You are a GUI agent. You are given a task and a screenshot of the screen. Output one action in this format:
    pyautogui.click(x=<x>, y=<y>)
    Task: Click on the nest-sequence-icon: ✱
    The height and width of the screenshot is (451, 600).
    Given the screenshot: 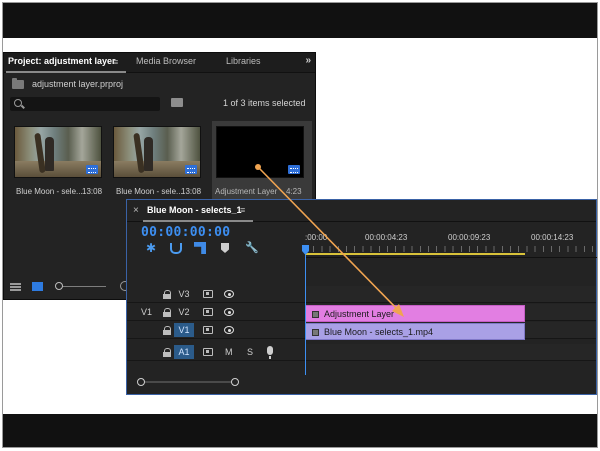 What is the action you would take?
    pyautogui.click(x=151, y=248)
    